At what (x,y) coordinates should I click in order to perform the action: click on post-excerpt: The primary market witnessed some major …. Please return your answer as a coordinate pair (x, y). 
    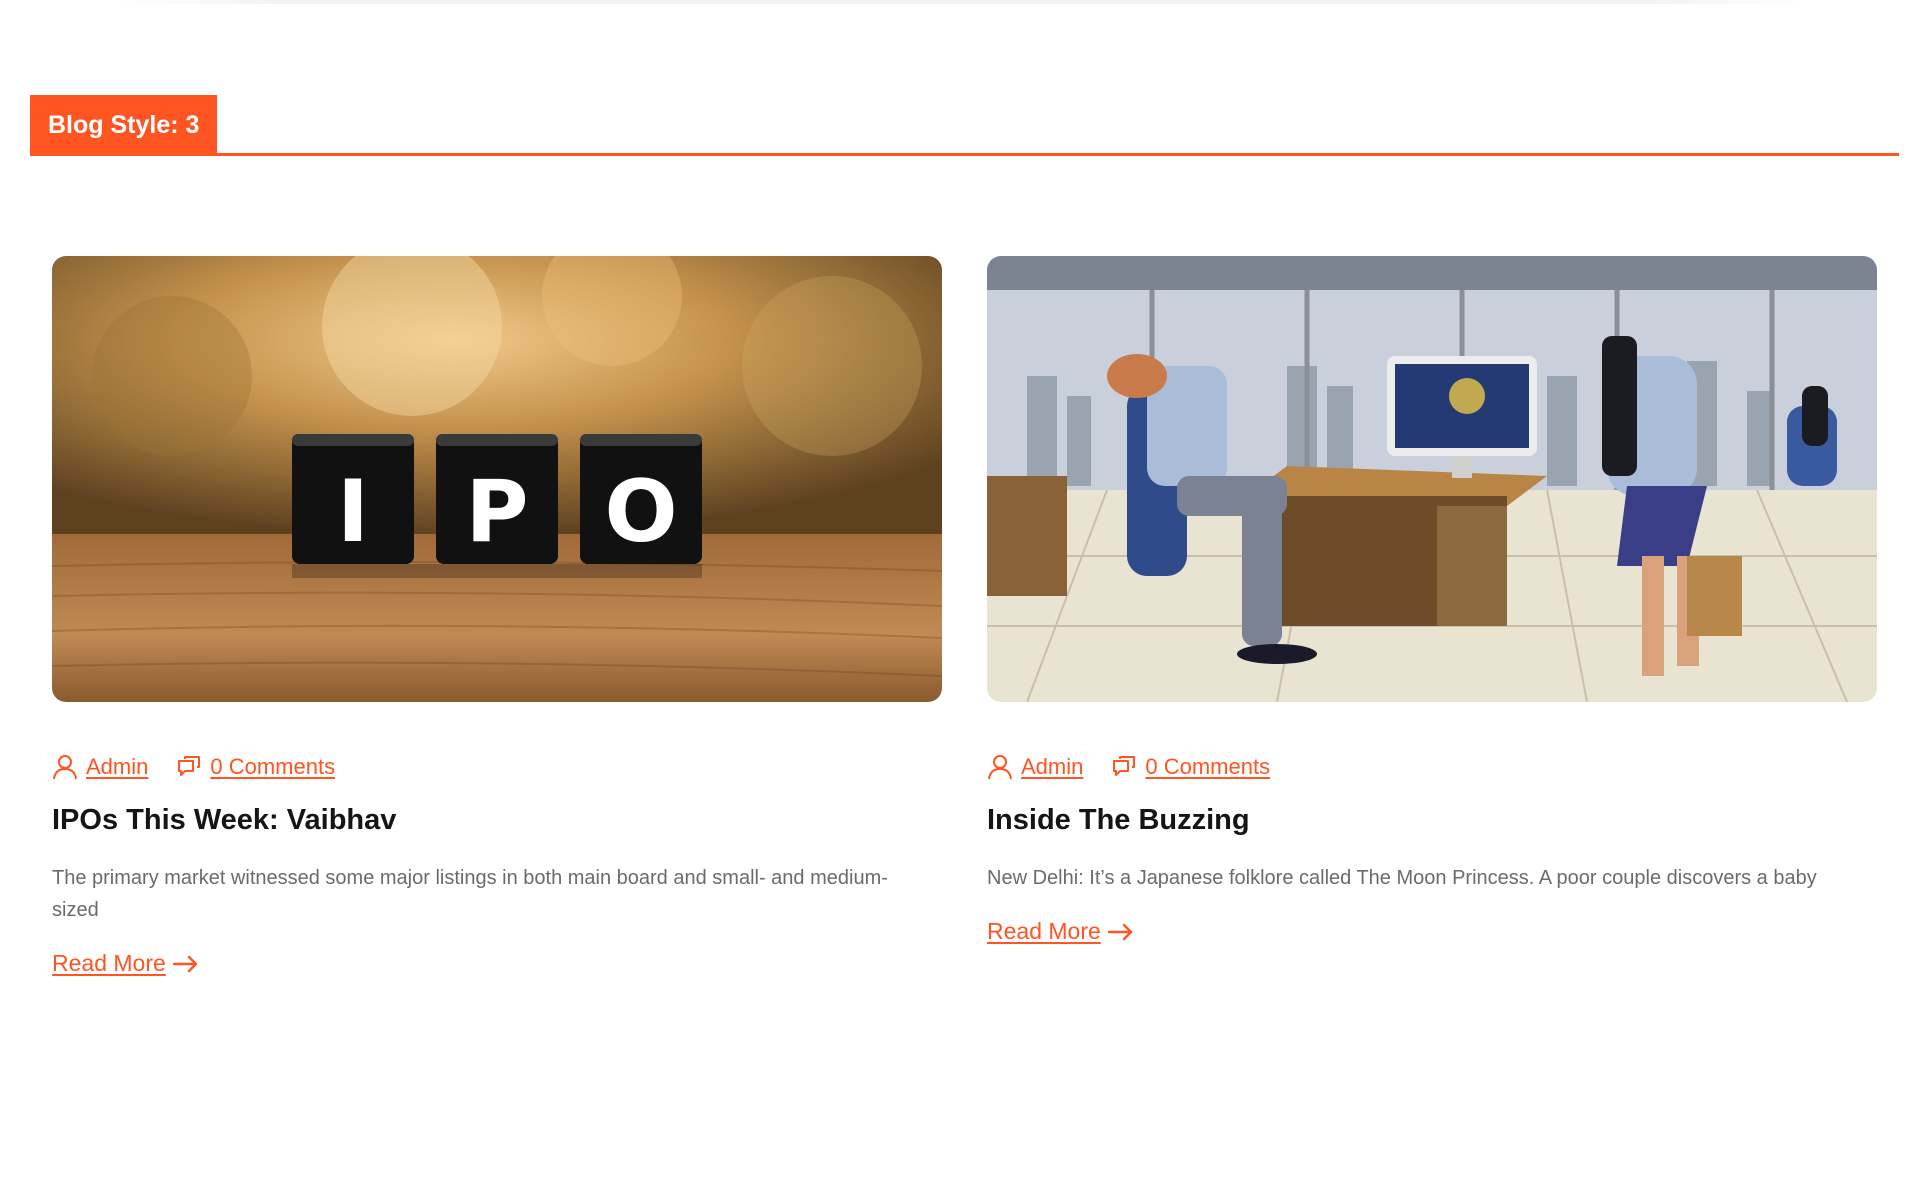
    Looking at the image, I should click on (470, 894).